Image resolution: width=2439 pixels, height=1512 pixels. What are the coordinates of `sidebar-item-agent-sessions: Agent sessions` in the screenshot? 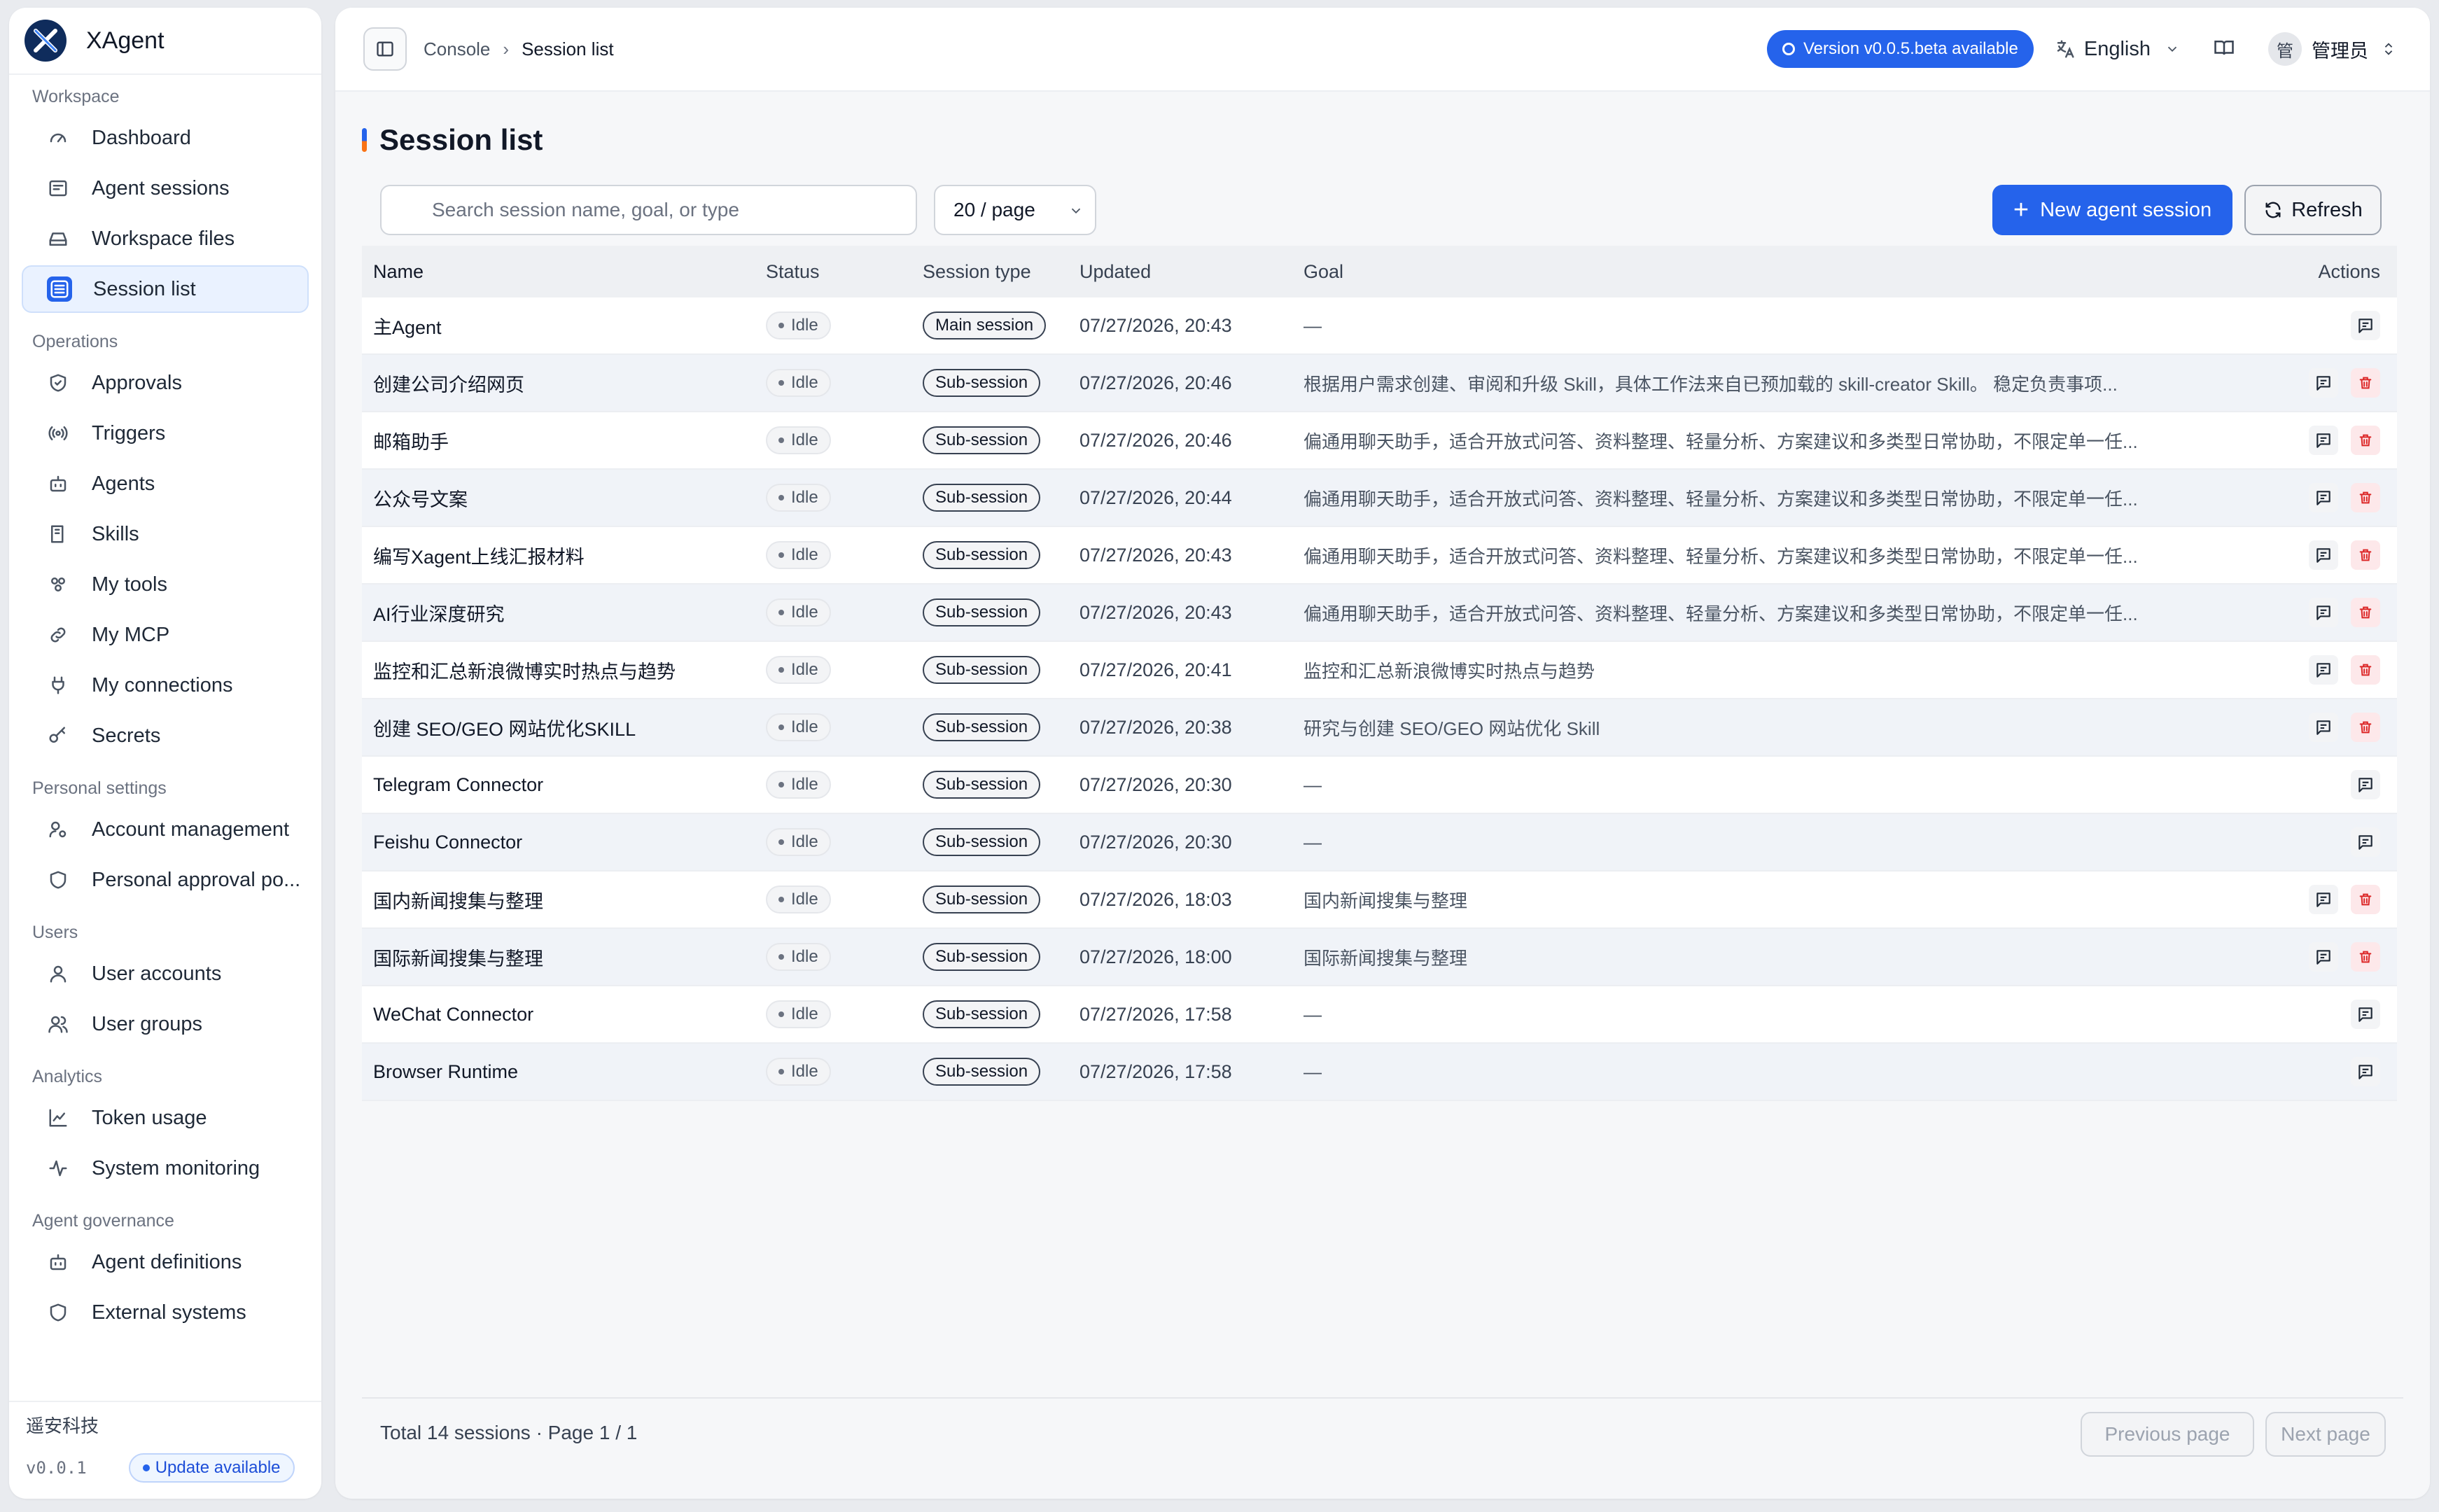 It's located at (165, 188).